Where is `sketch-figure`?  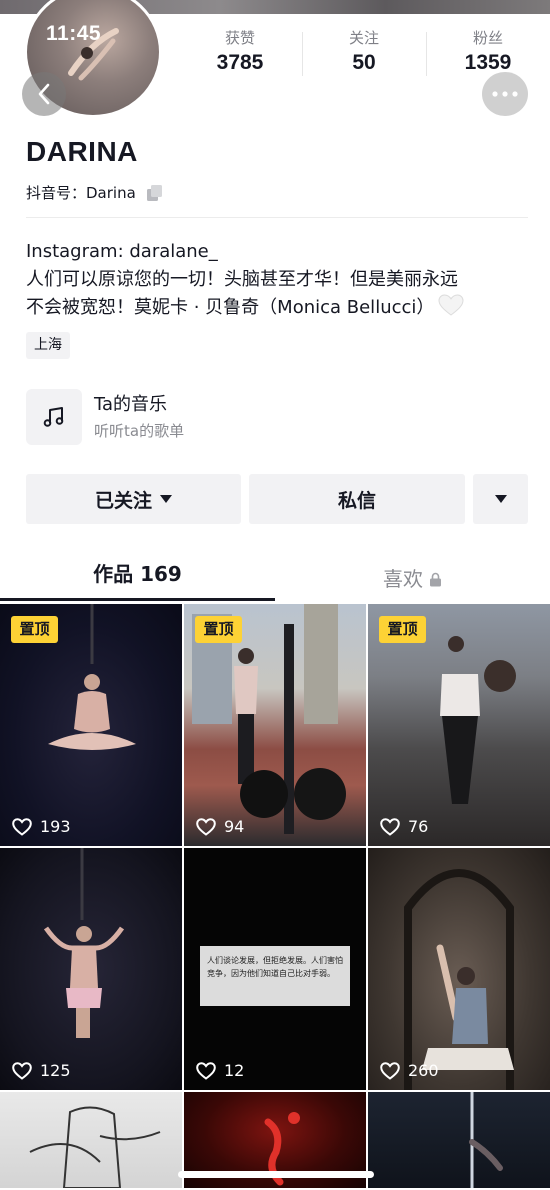 sketch-figure is located at coordinates (95, 1147).